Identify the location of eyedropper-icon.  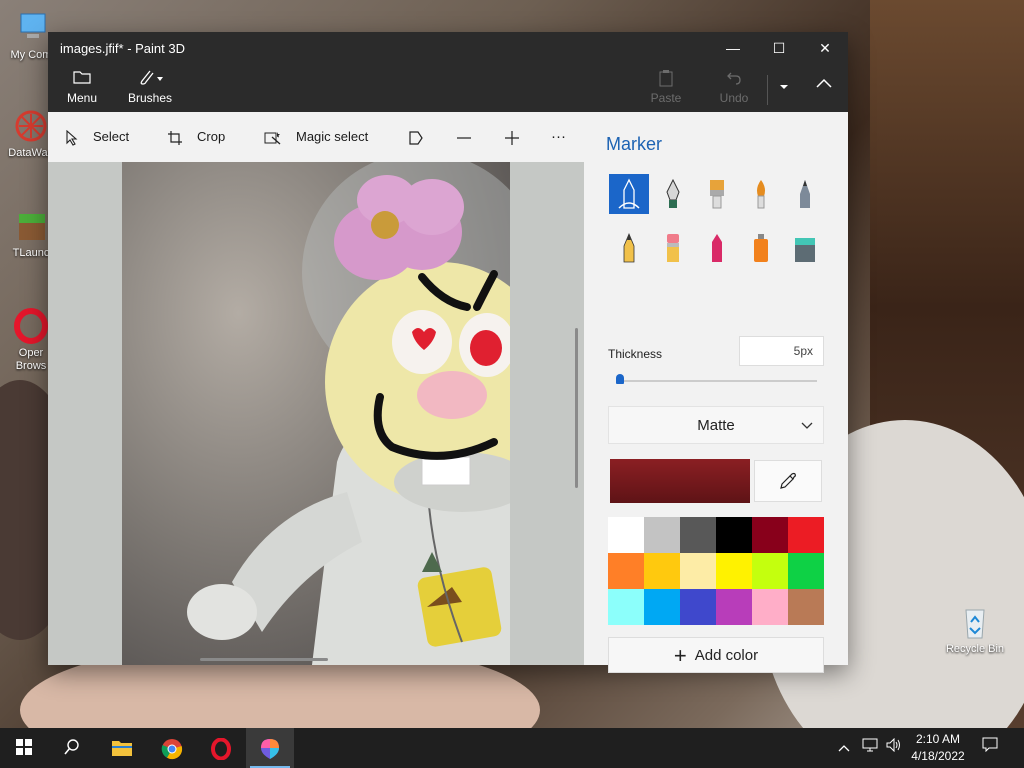
(788, 480).